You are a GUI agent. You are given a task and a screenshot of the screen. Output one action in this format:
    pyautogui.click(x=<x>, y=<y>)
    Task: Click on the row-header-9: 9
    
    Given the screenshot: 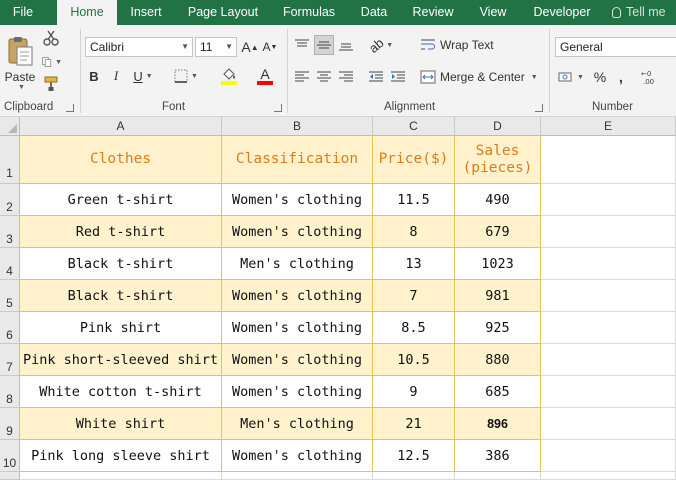 What is the action you would take?
    pyautogui.click(x=10, y=424)
    